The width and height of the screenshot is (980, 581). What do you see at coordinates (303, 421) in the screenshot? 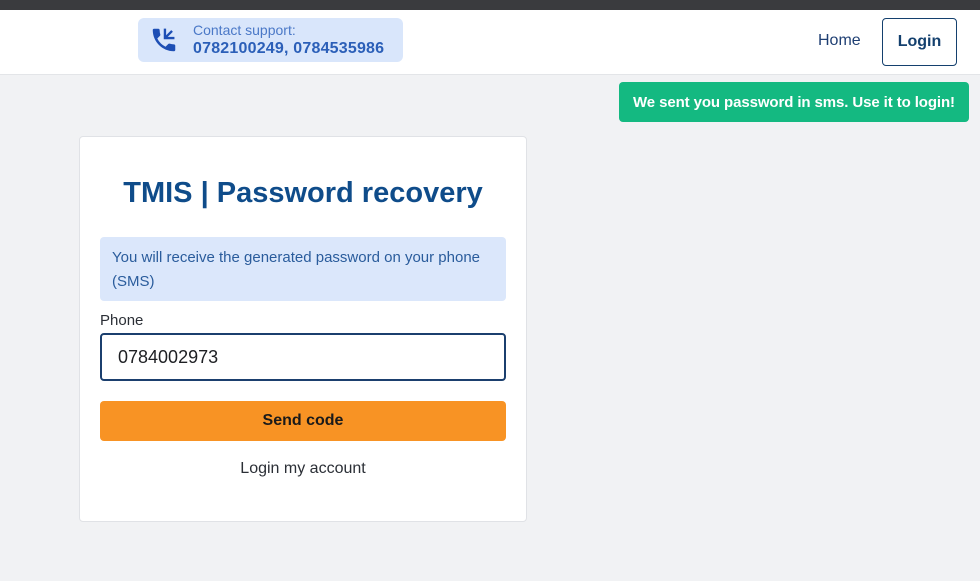
I see `send-code-button: Send code` at bounding box center [303, 421].